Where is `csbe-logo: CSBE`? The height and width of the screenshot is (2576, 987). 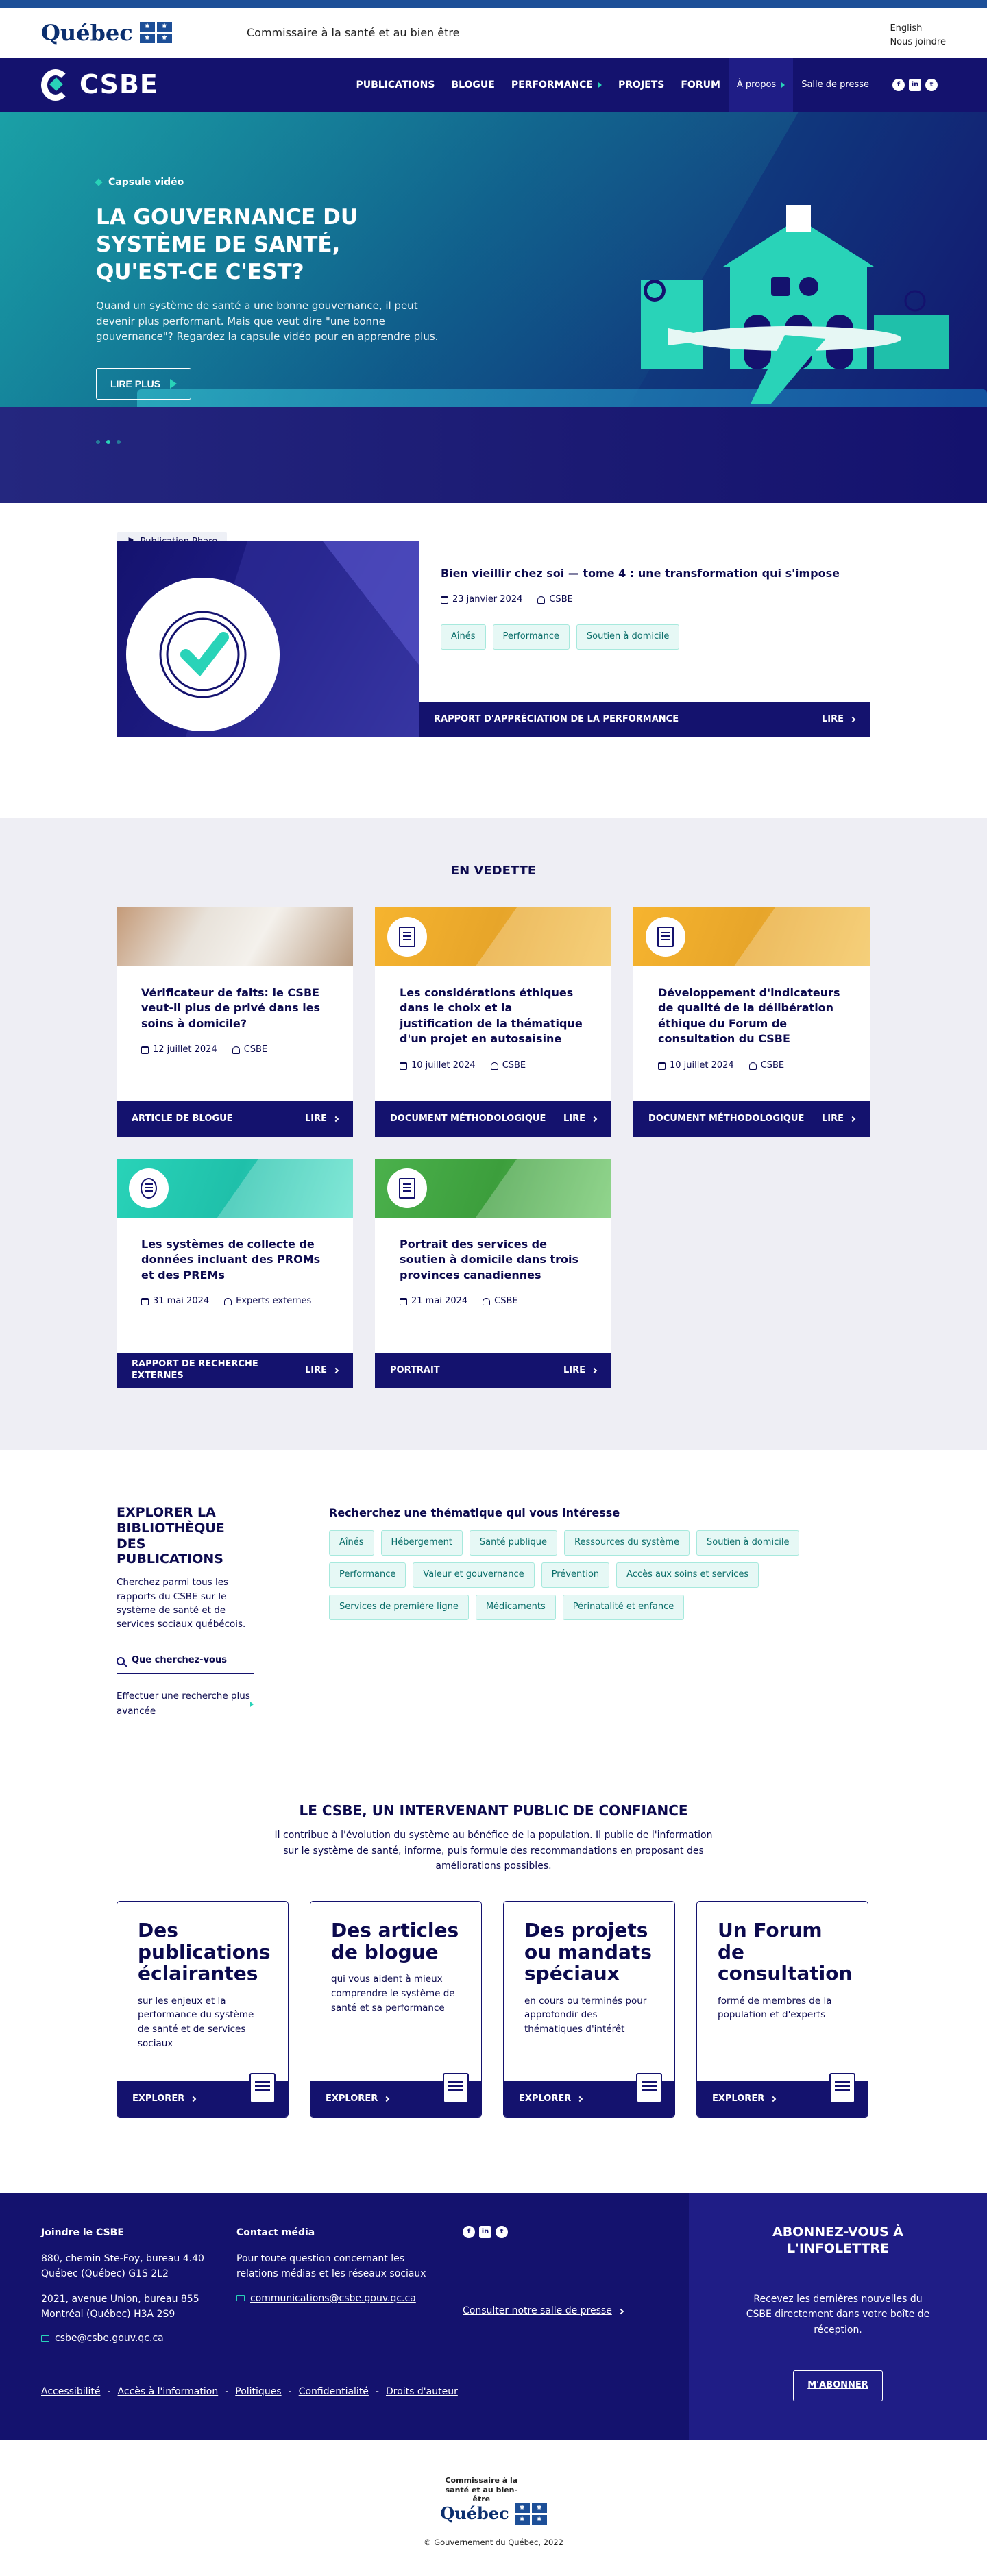
csbe-logo: CSBE is located at coordinates (99, 85).